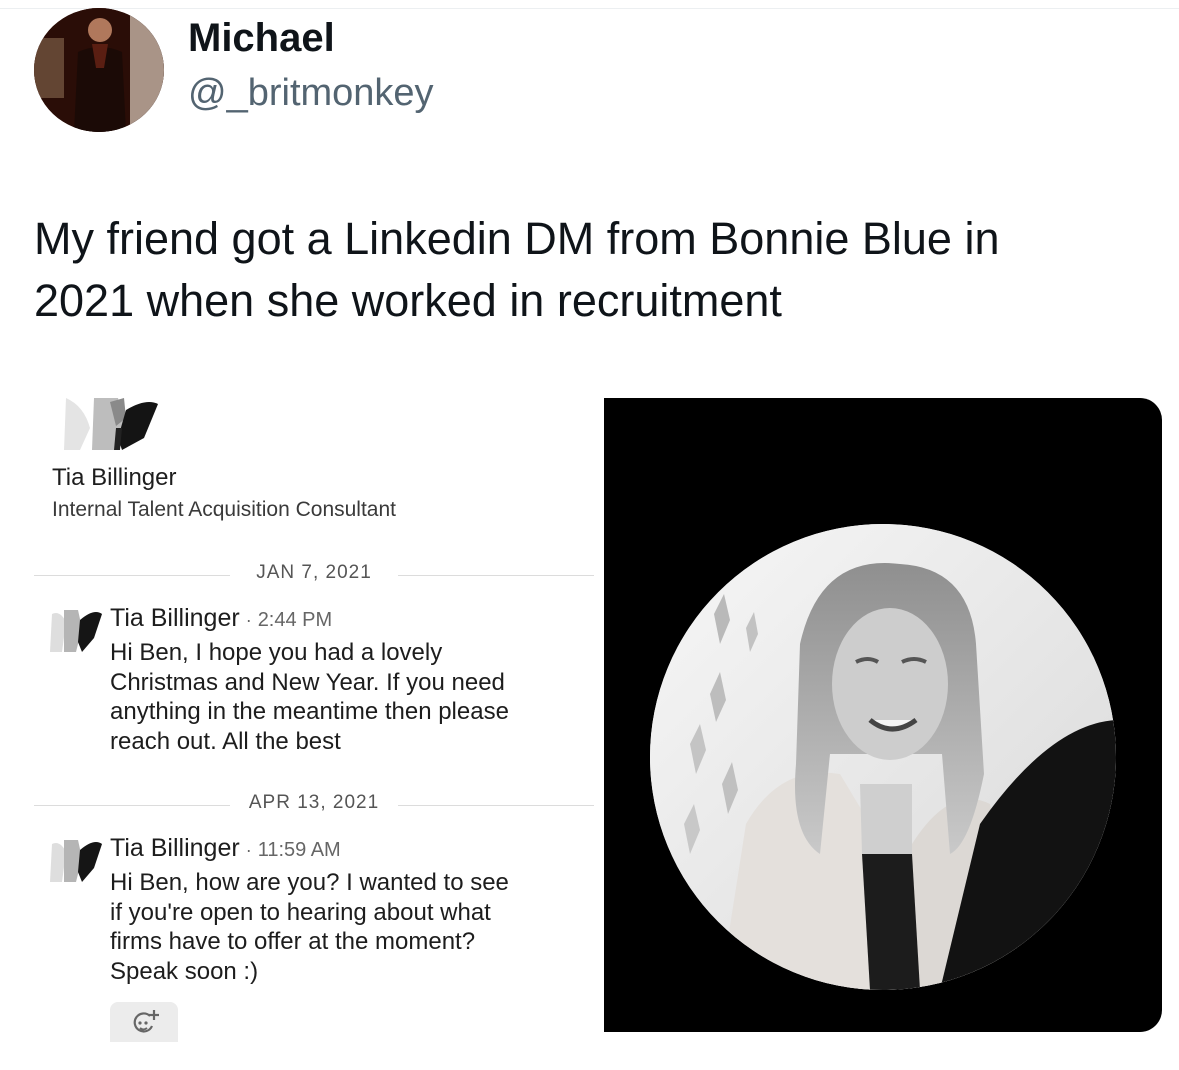  I want to click on message-time: 2:44 PM, so click(295, 620).